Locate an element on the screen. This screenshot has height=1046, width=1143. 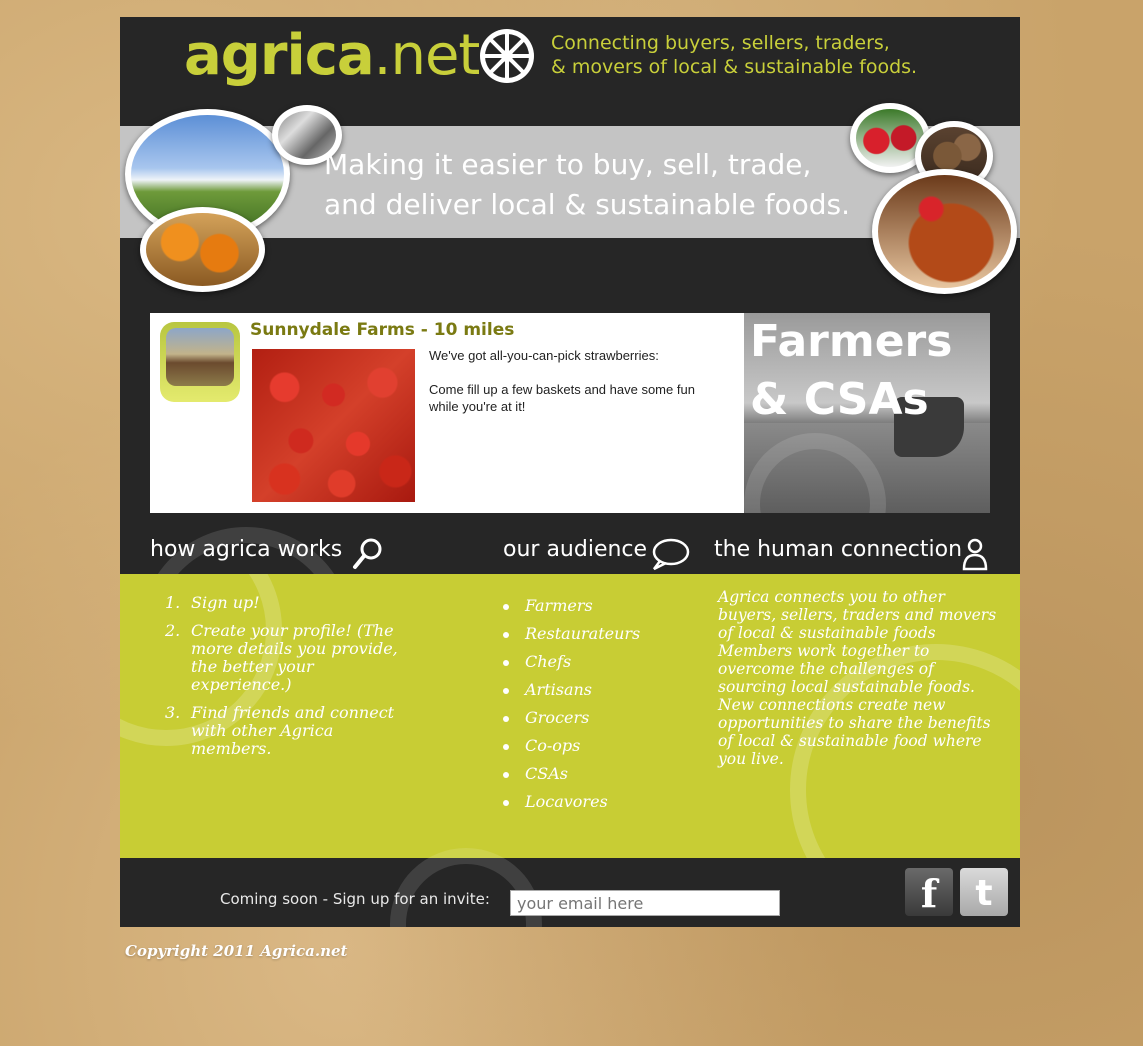
twitter-icon: t is located at coordinates (984, 893).